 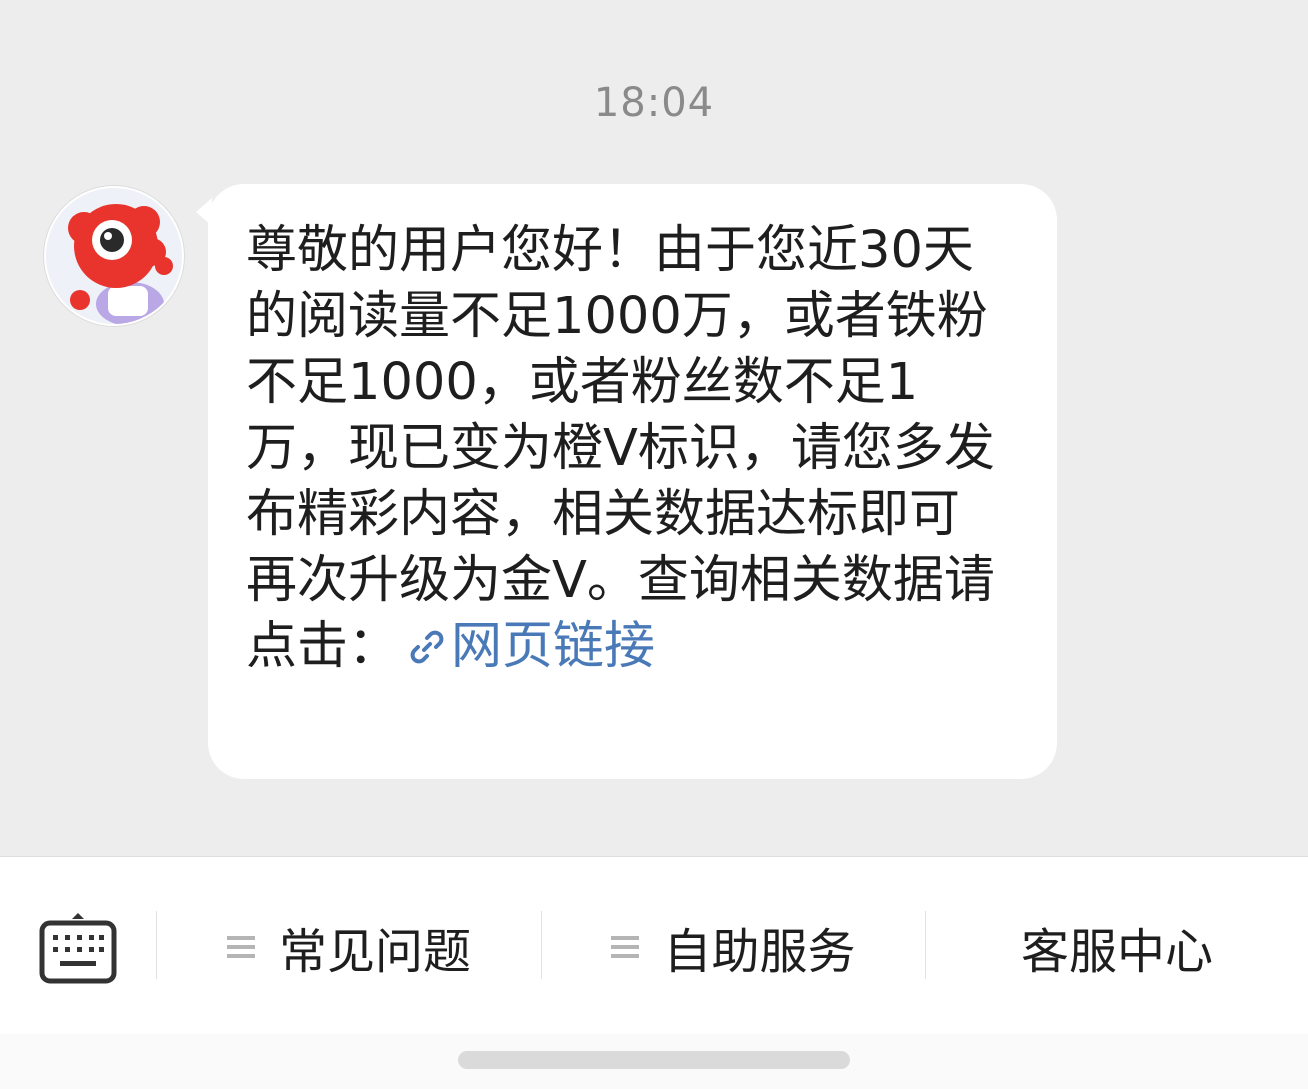 I want to click on link-icon, so click(x=427, y=647).